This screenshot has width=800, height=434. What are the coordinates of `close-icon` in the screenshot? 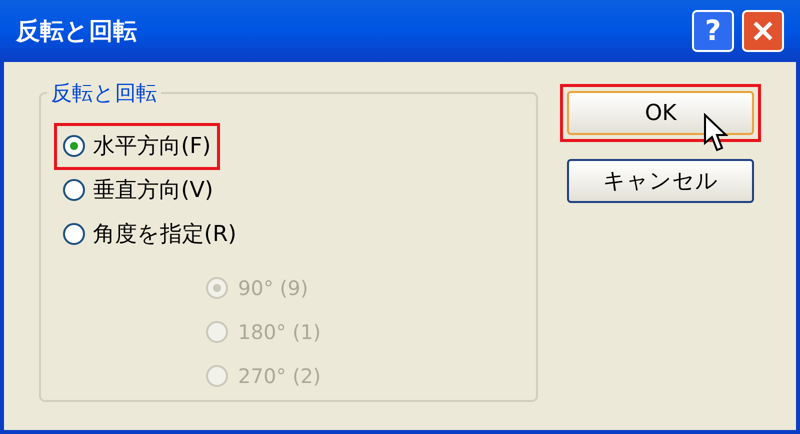 It's located at (763, 31).